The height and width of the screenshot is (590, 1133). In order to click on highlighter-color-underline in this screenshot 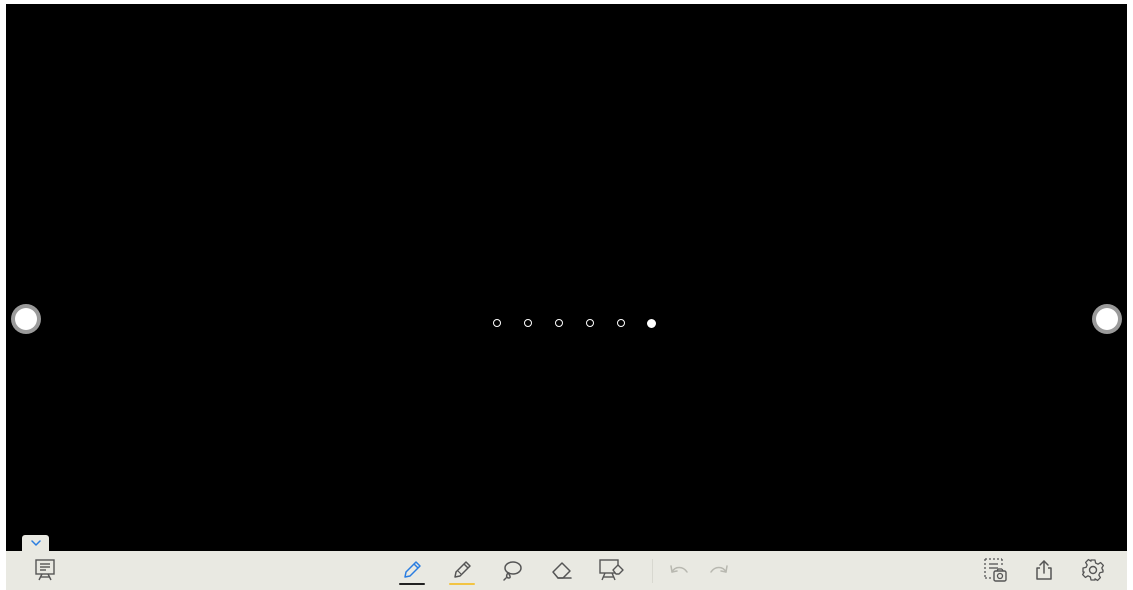, I will do `click(462, 584)`.